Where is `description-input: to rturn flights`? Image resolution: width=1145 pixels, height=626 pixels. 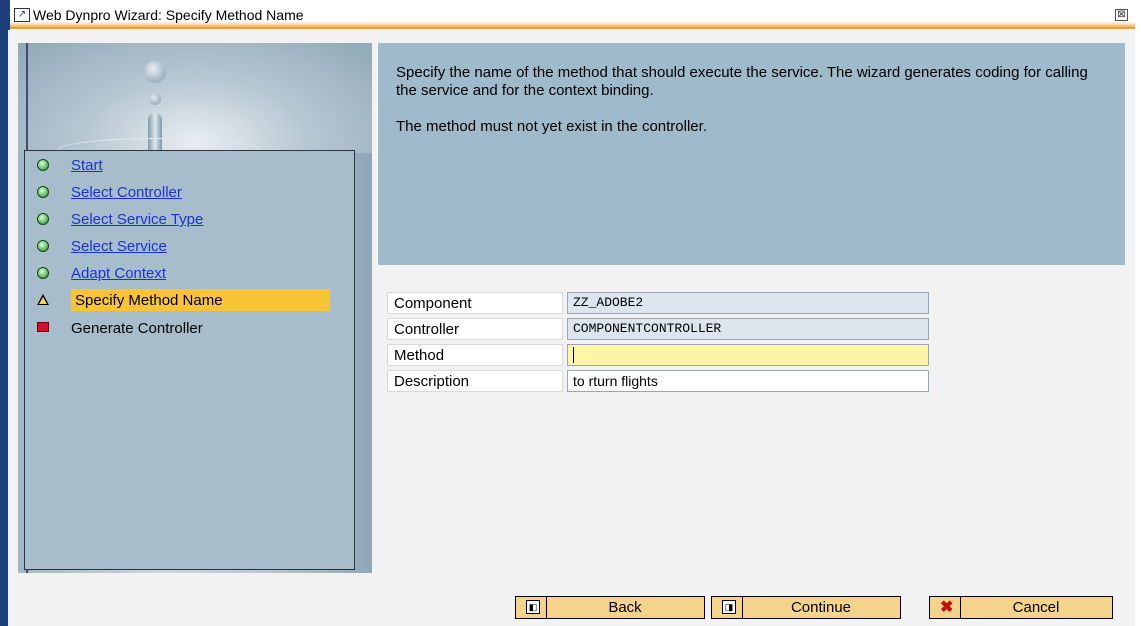 description-input: to rturn flights is located at coordinates (748, 381).